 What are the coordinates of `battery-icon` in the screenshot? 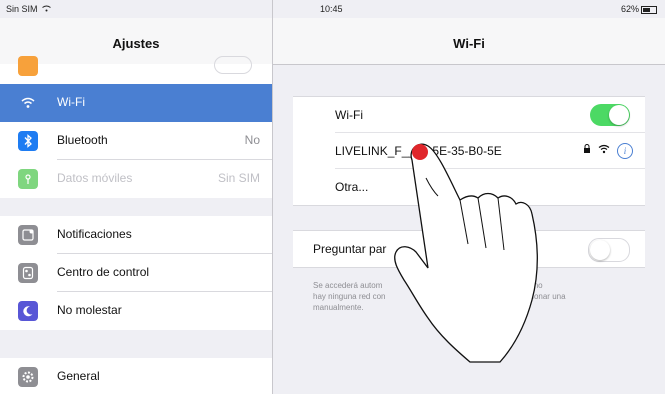 It's located at (649, 9).